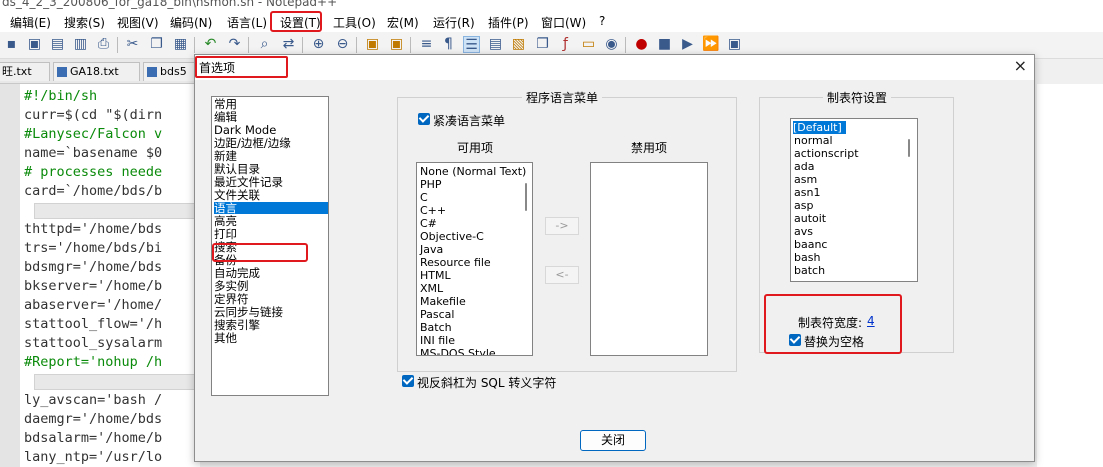  I want to click on show-all-chars-icon: ¶, so click(448, 44).